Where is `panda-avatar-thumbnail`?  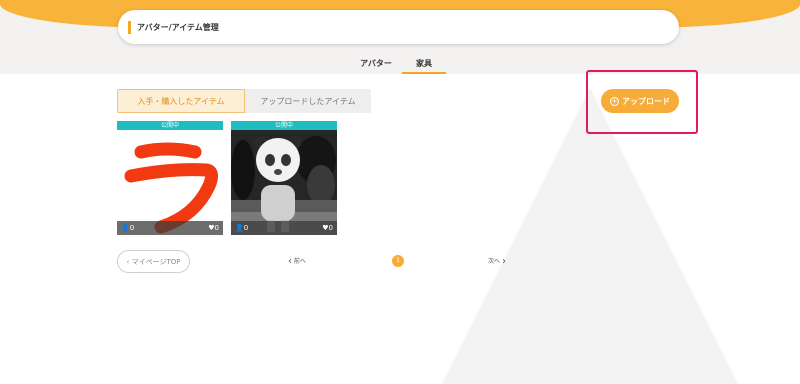
panda-avatar-thumbnail is located at coordinates (284, 182).